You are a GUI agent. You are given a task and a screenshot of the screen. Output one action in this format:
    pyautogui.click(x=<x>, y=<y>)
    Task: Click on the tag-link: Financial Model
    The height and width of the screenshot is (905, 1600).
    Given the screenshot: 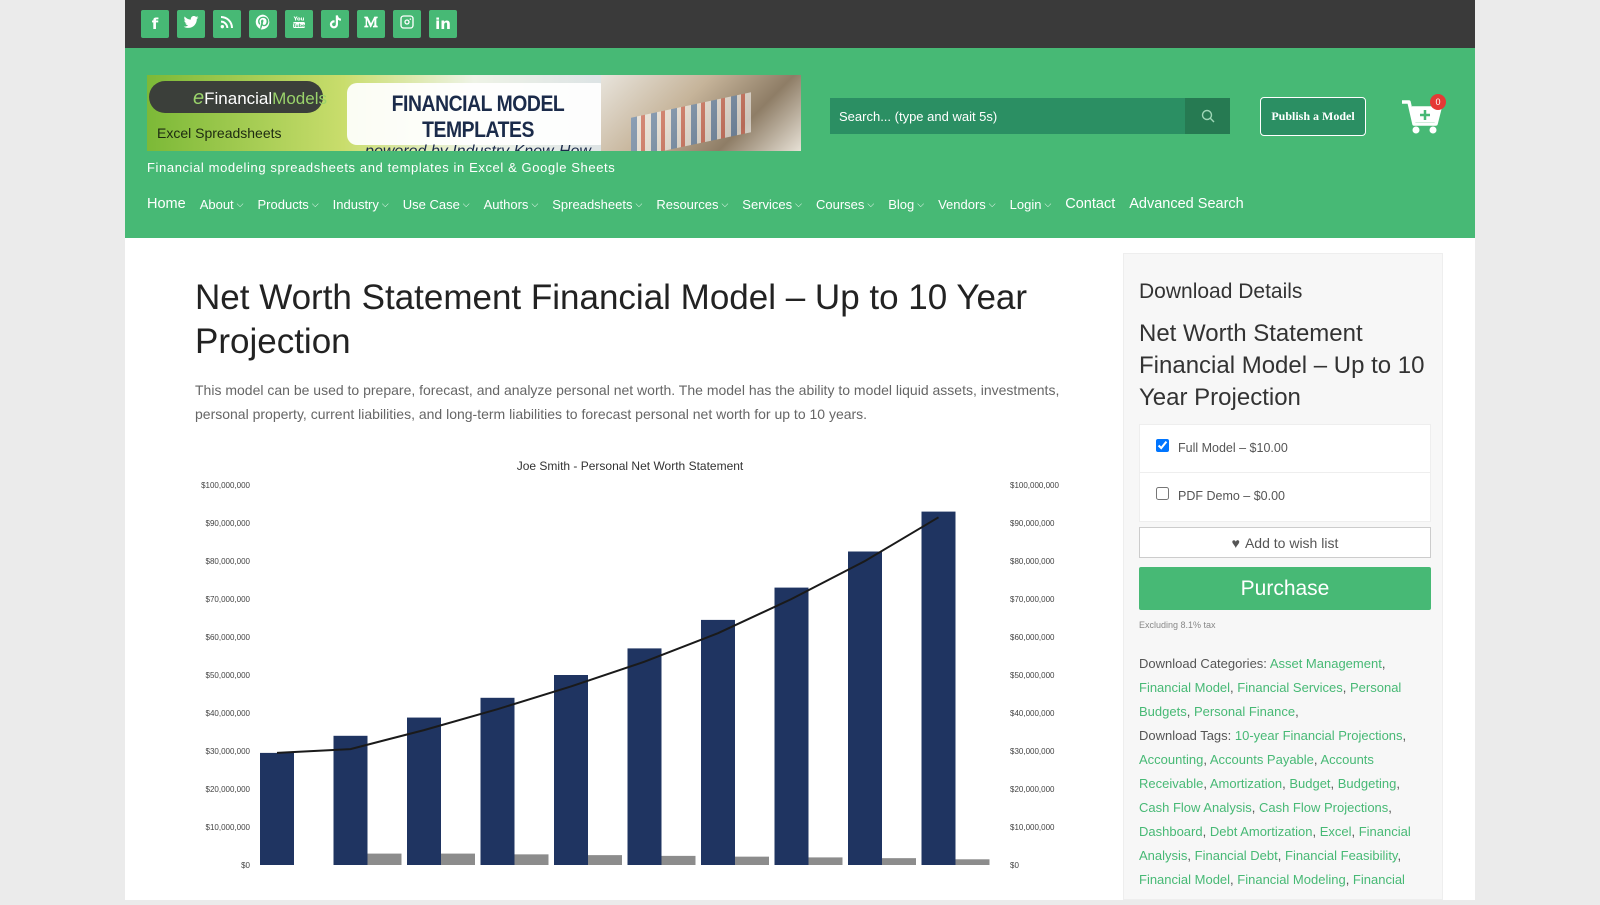 What is the action you would take?
    pyautogui.click(x=1184, y=879)
    